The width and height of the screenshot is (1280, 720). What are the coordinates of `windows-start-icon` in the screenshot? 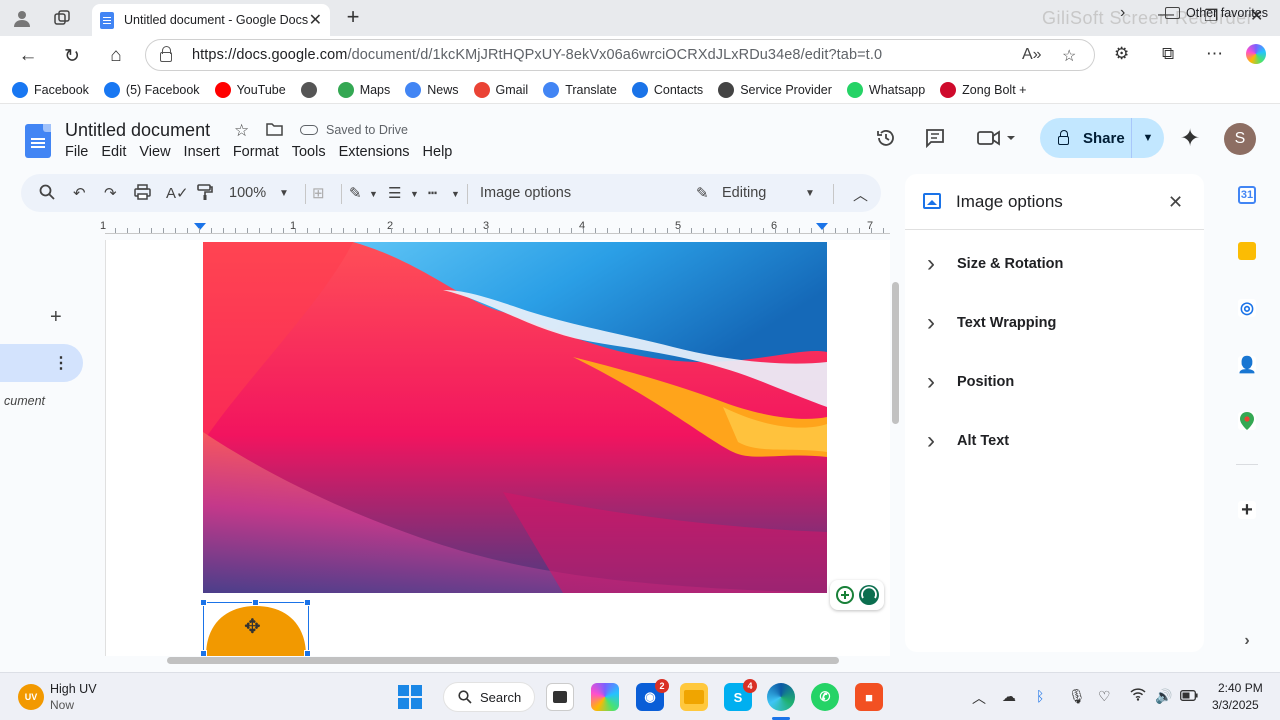 It's located at (410, 697).